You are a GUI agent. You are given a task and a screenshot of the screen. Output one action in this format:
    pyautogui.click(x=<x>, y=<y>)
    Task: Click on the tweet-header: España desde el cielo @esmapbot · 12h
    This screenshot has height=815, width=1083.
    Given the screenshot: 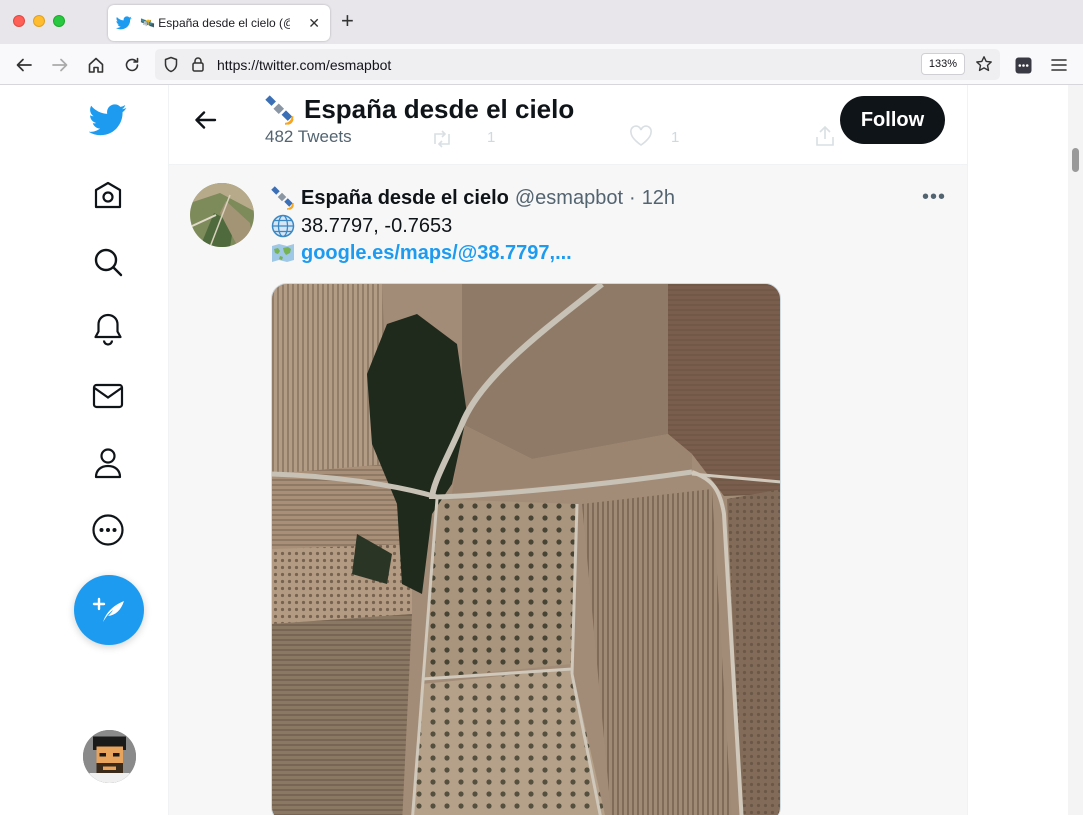 What is the action you would take?
    pyautogui.click(x=473, y=198)
    